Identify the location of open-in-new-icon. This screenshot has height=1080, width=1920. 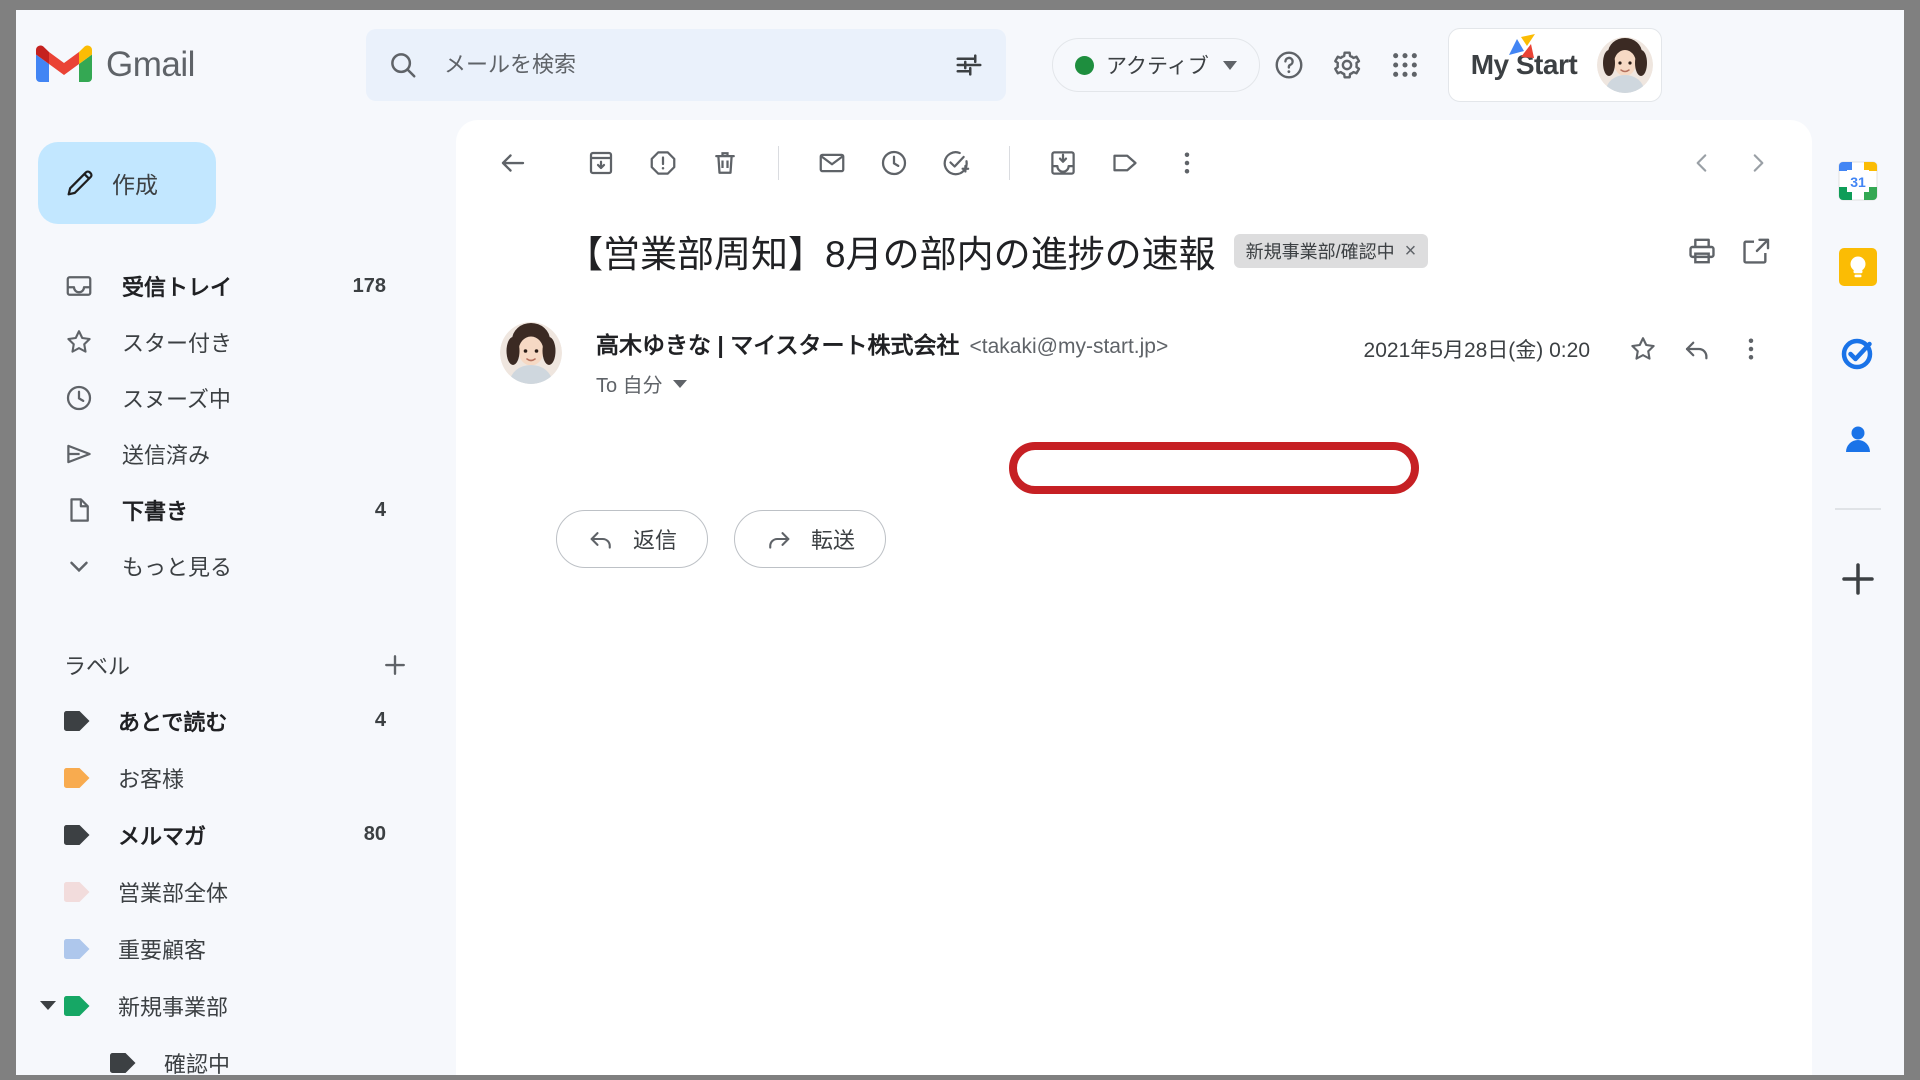
(1756, 251).